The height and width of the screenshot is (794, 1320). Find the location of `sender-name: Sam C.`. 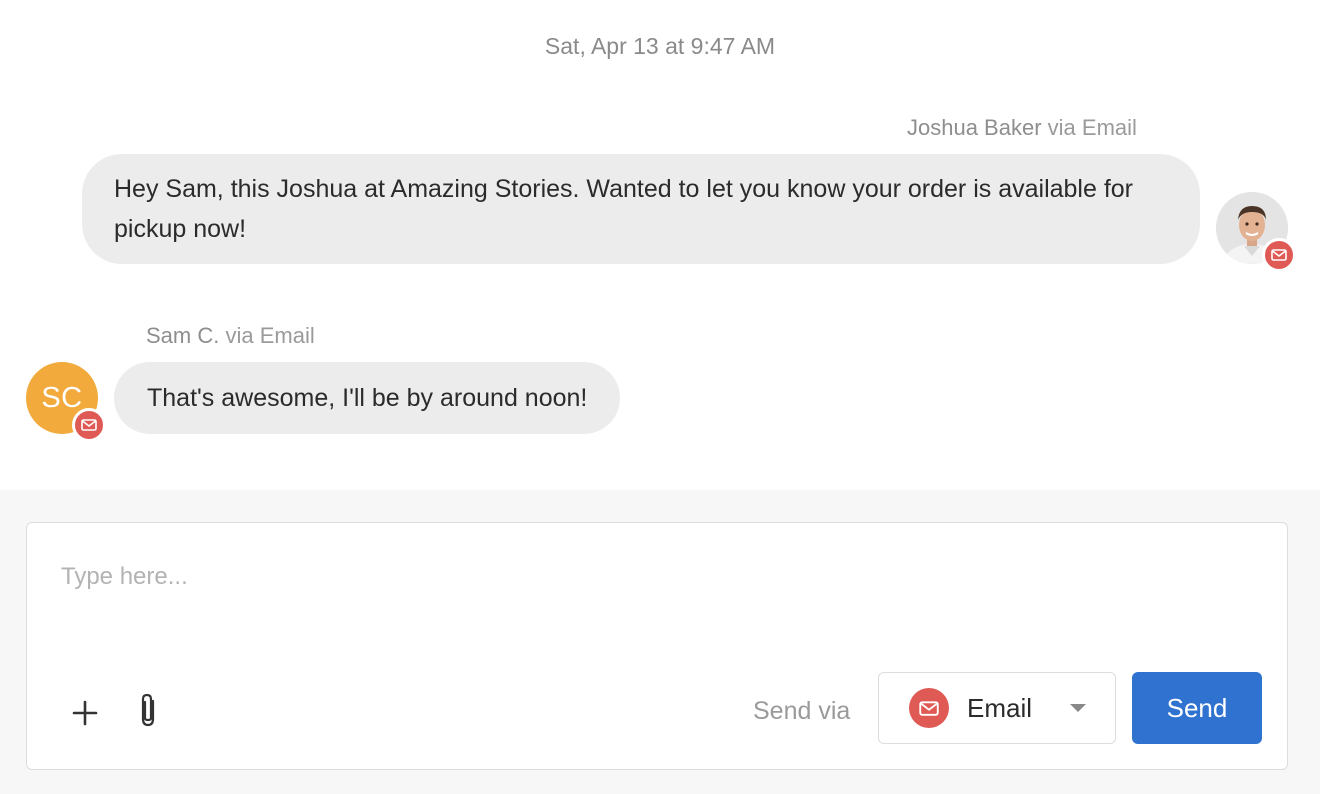

sender-name: Sam C. is located at coordinates (183, 335).